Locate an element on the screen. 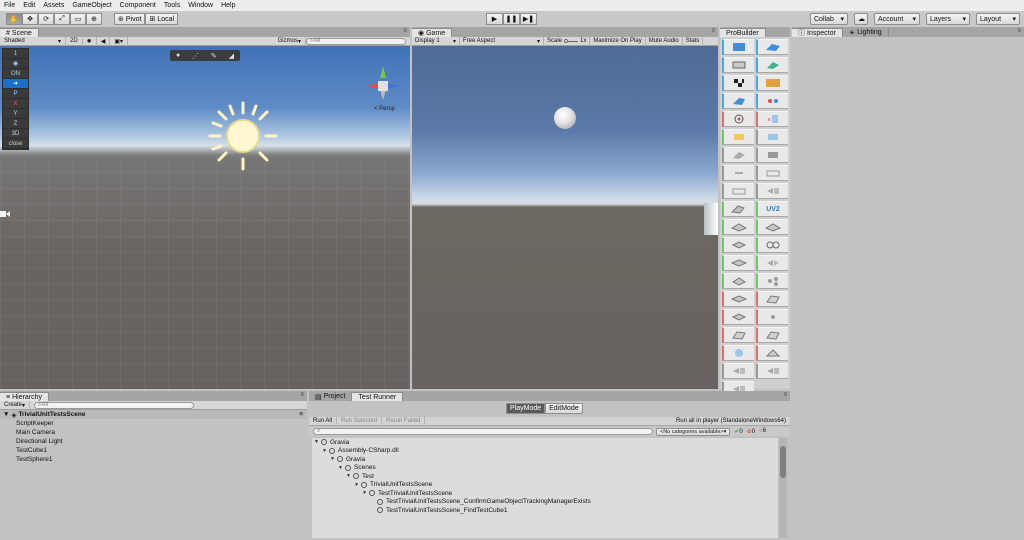  display-dropdown: Display 1 ▾ is located at coordinates (436, 41).